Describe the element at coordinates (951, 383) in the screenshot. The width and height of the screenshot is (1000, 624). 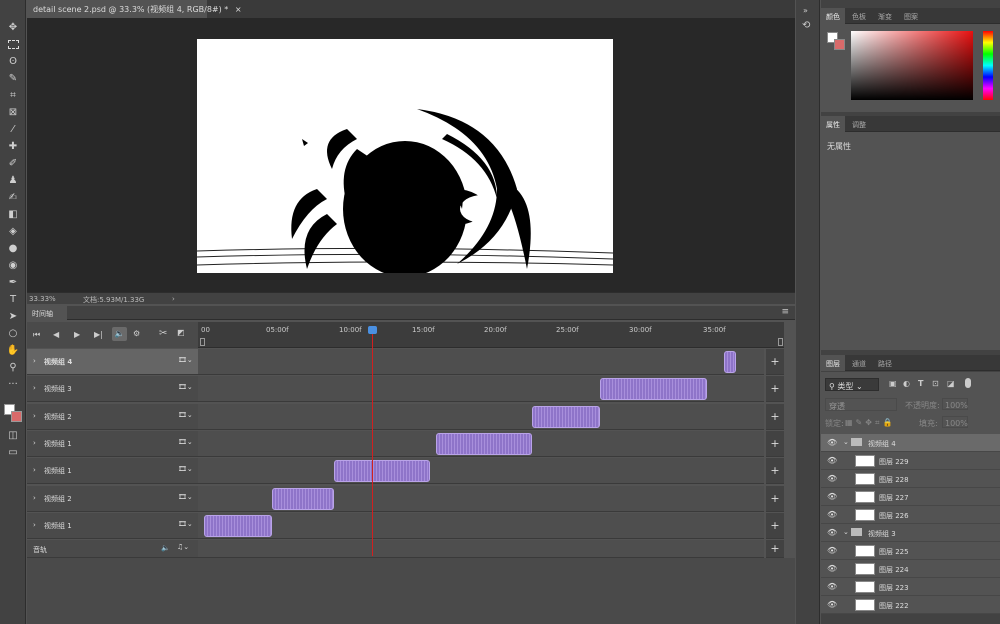
I see `smart-filter-icon: ◪` at that location.